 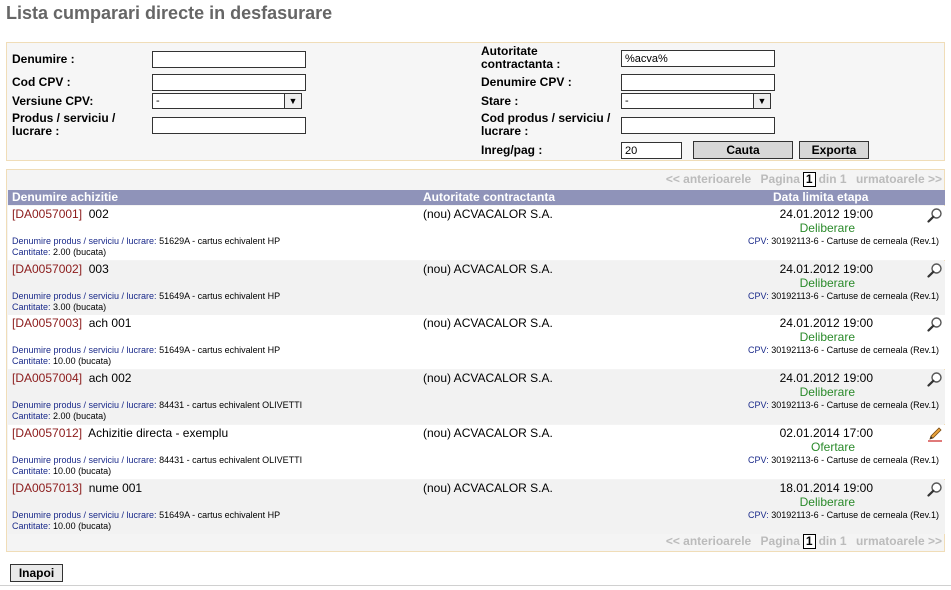 I want to click on procurement-id-link: [DA0057002], so click(x=47, y=269).